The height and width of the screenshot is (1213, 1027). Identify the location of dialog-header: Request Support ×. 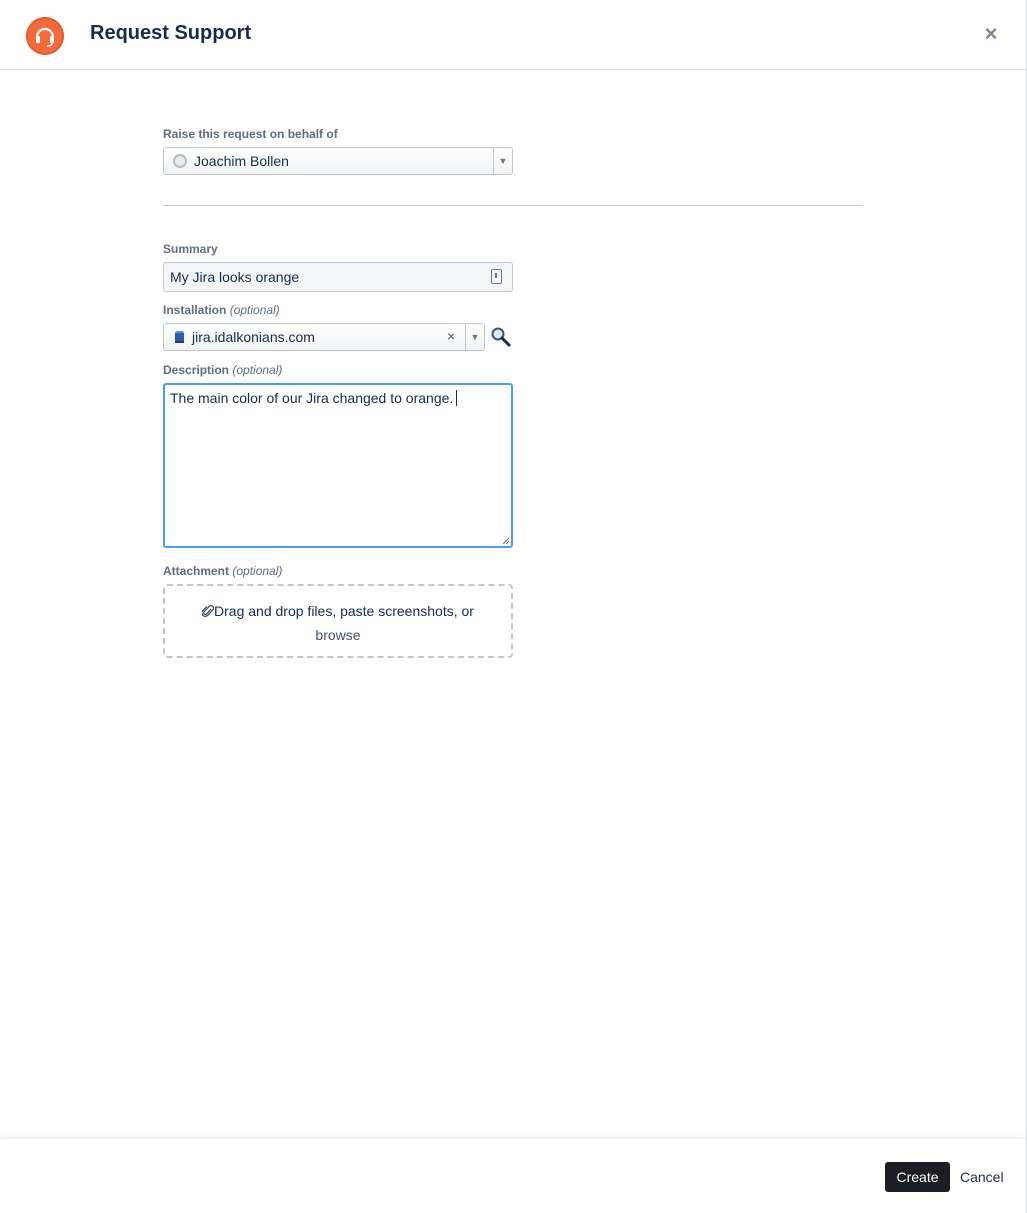
(513, 35).